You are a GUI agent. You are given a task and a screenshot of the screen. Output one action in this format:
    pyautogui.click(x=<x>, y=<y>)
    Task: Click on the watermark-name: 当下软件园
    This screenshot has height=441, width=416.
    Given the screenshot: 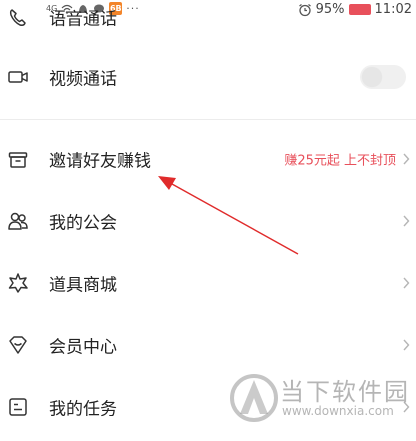 What is the action you would take?
    pyautogui.click(x=345, y=392)
    